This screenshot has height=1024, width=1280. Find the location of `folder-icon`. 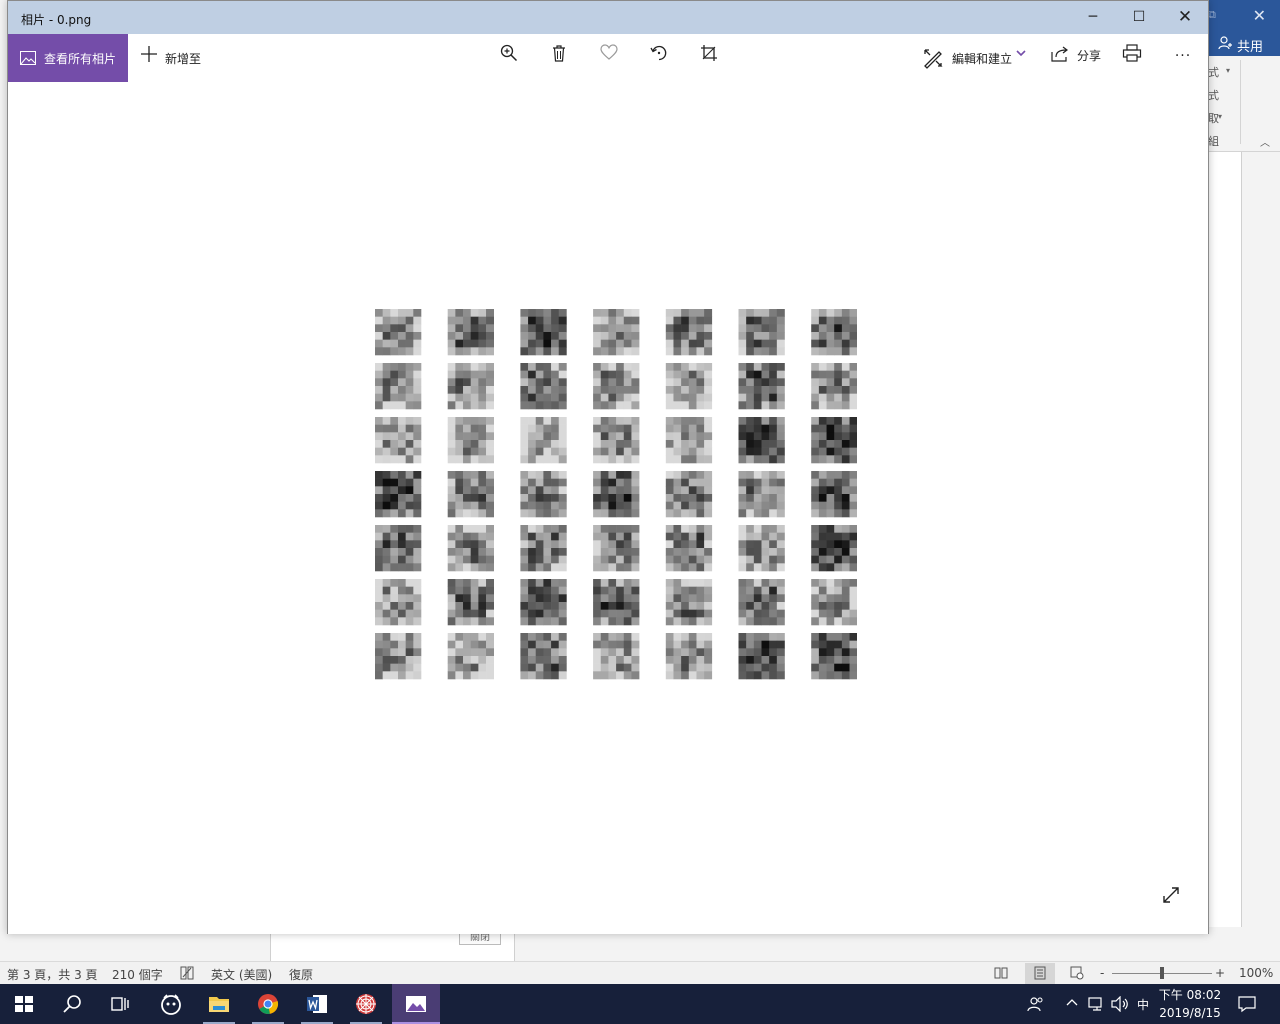

folder-icon is located at coordinates (219, 1004).